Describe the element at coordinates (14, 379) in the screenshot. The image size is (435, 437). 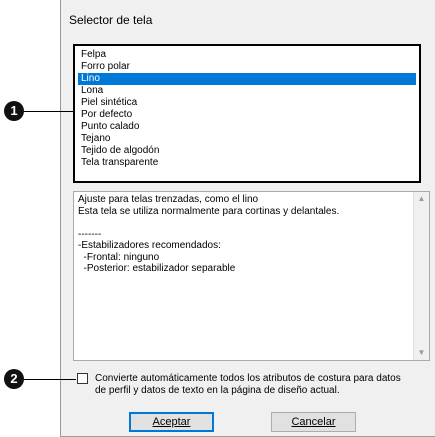
I see `callout-2-badge: 2` at that location.